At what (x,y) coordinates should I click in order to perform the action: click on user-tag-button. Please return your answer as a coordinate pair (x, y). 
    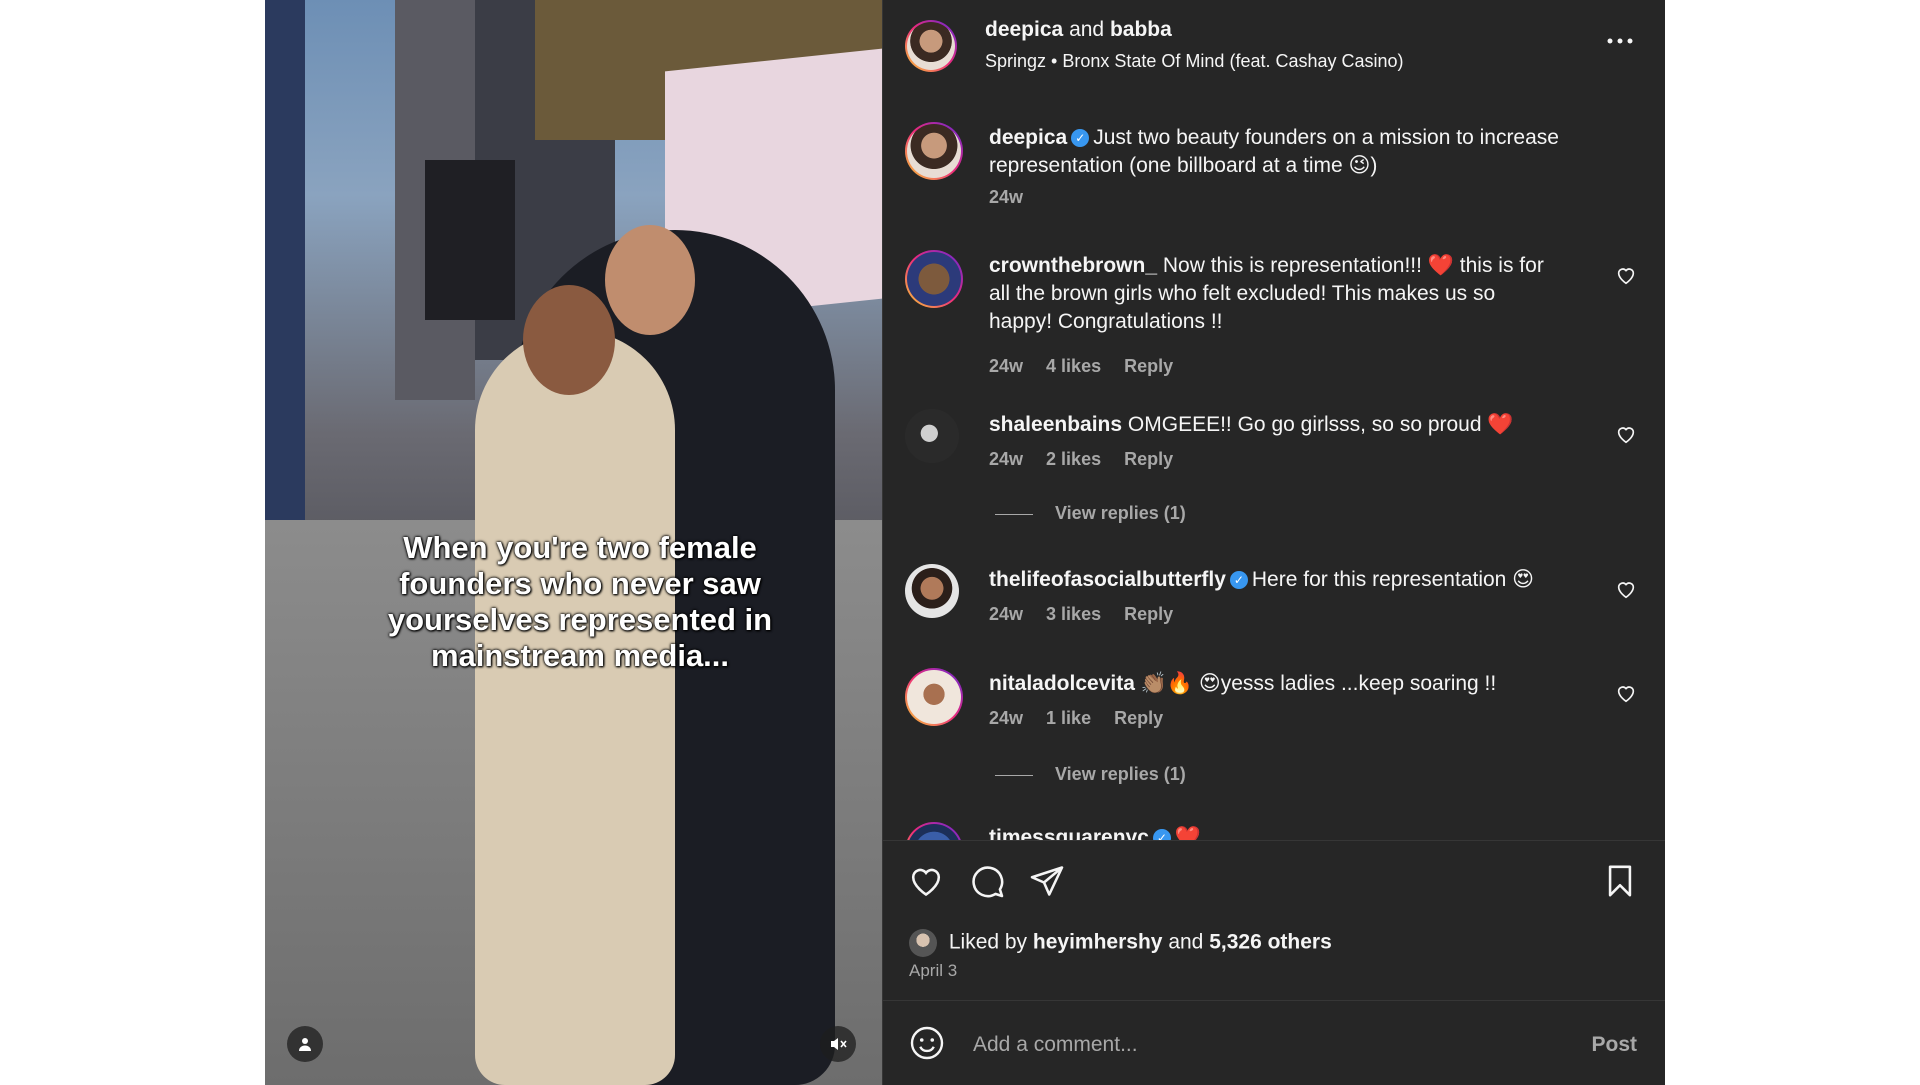
    Looking at the image, I should click on (305, 1044).